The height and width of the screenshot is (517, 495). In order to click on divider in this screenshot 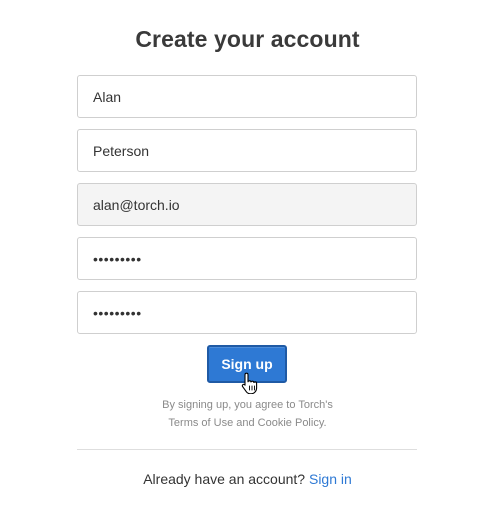, I will do `click(247, 449)`.